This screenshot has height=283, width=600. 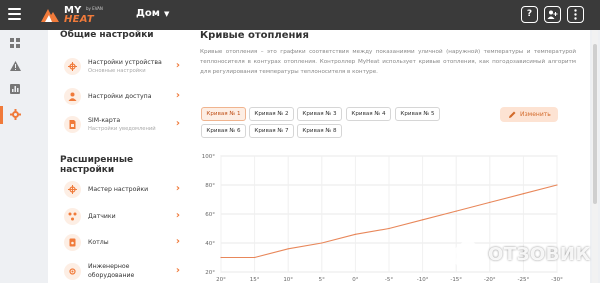 I want to click on home-selector: Дом ▼, so click(x=152, y=13).